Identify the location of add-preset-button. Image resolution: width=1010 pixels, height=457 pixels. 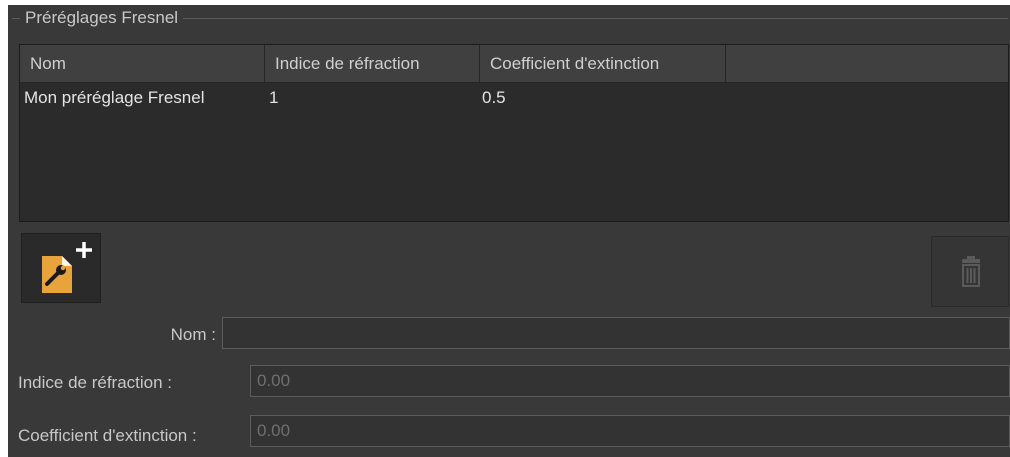
(61, 268).